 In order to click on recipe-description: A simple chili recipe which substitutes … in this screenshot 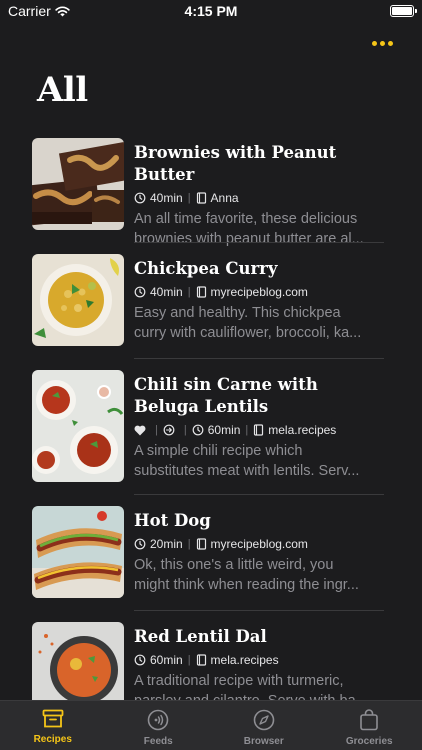, I will do `click(247, 461)`.